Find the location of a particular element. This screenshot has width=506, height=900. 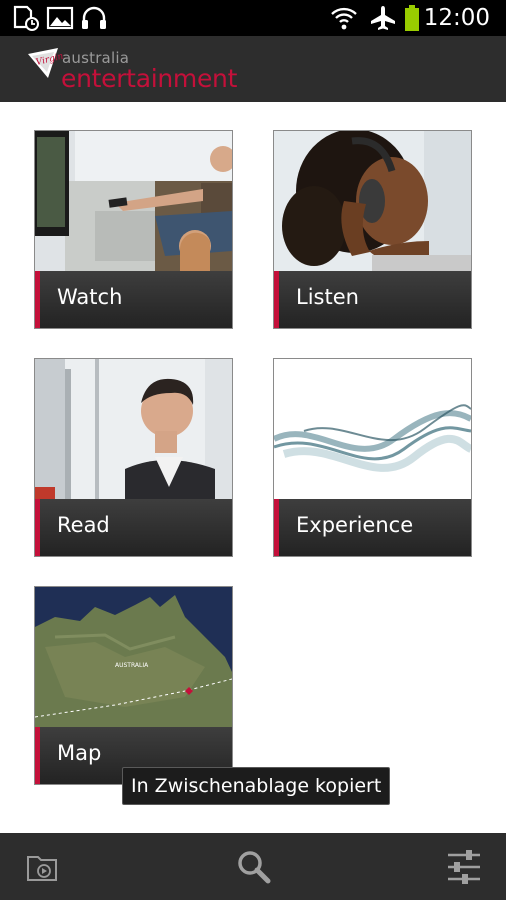

experience-photo is located at coordinates (372, 429).